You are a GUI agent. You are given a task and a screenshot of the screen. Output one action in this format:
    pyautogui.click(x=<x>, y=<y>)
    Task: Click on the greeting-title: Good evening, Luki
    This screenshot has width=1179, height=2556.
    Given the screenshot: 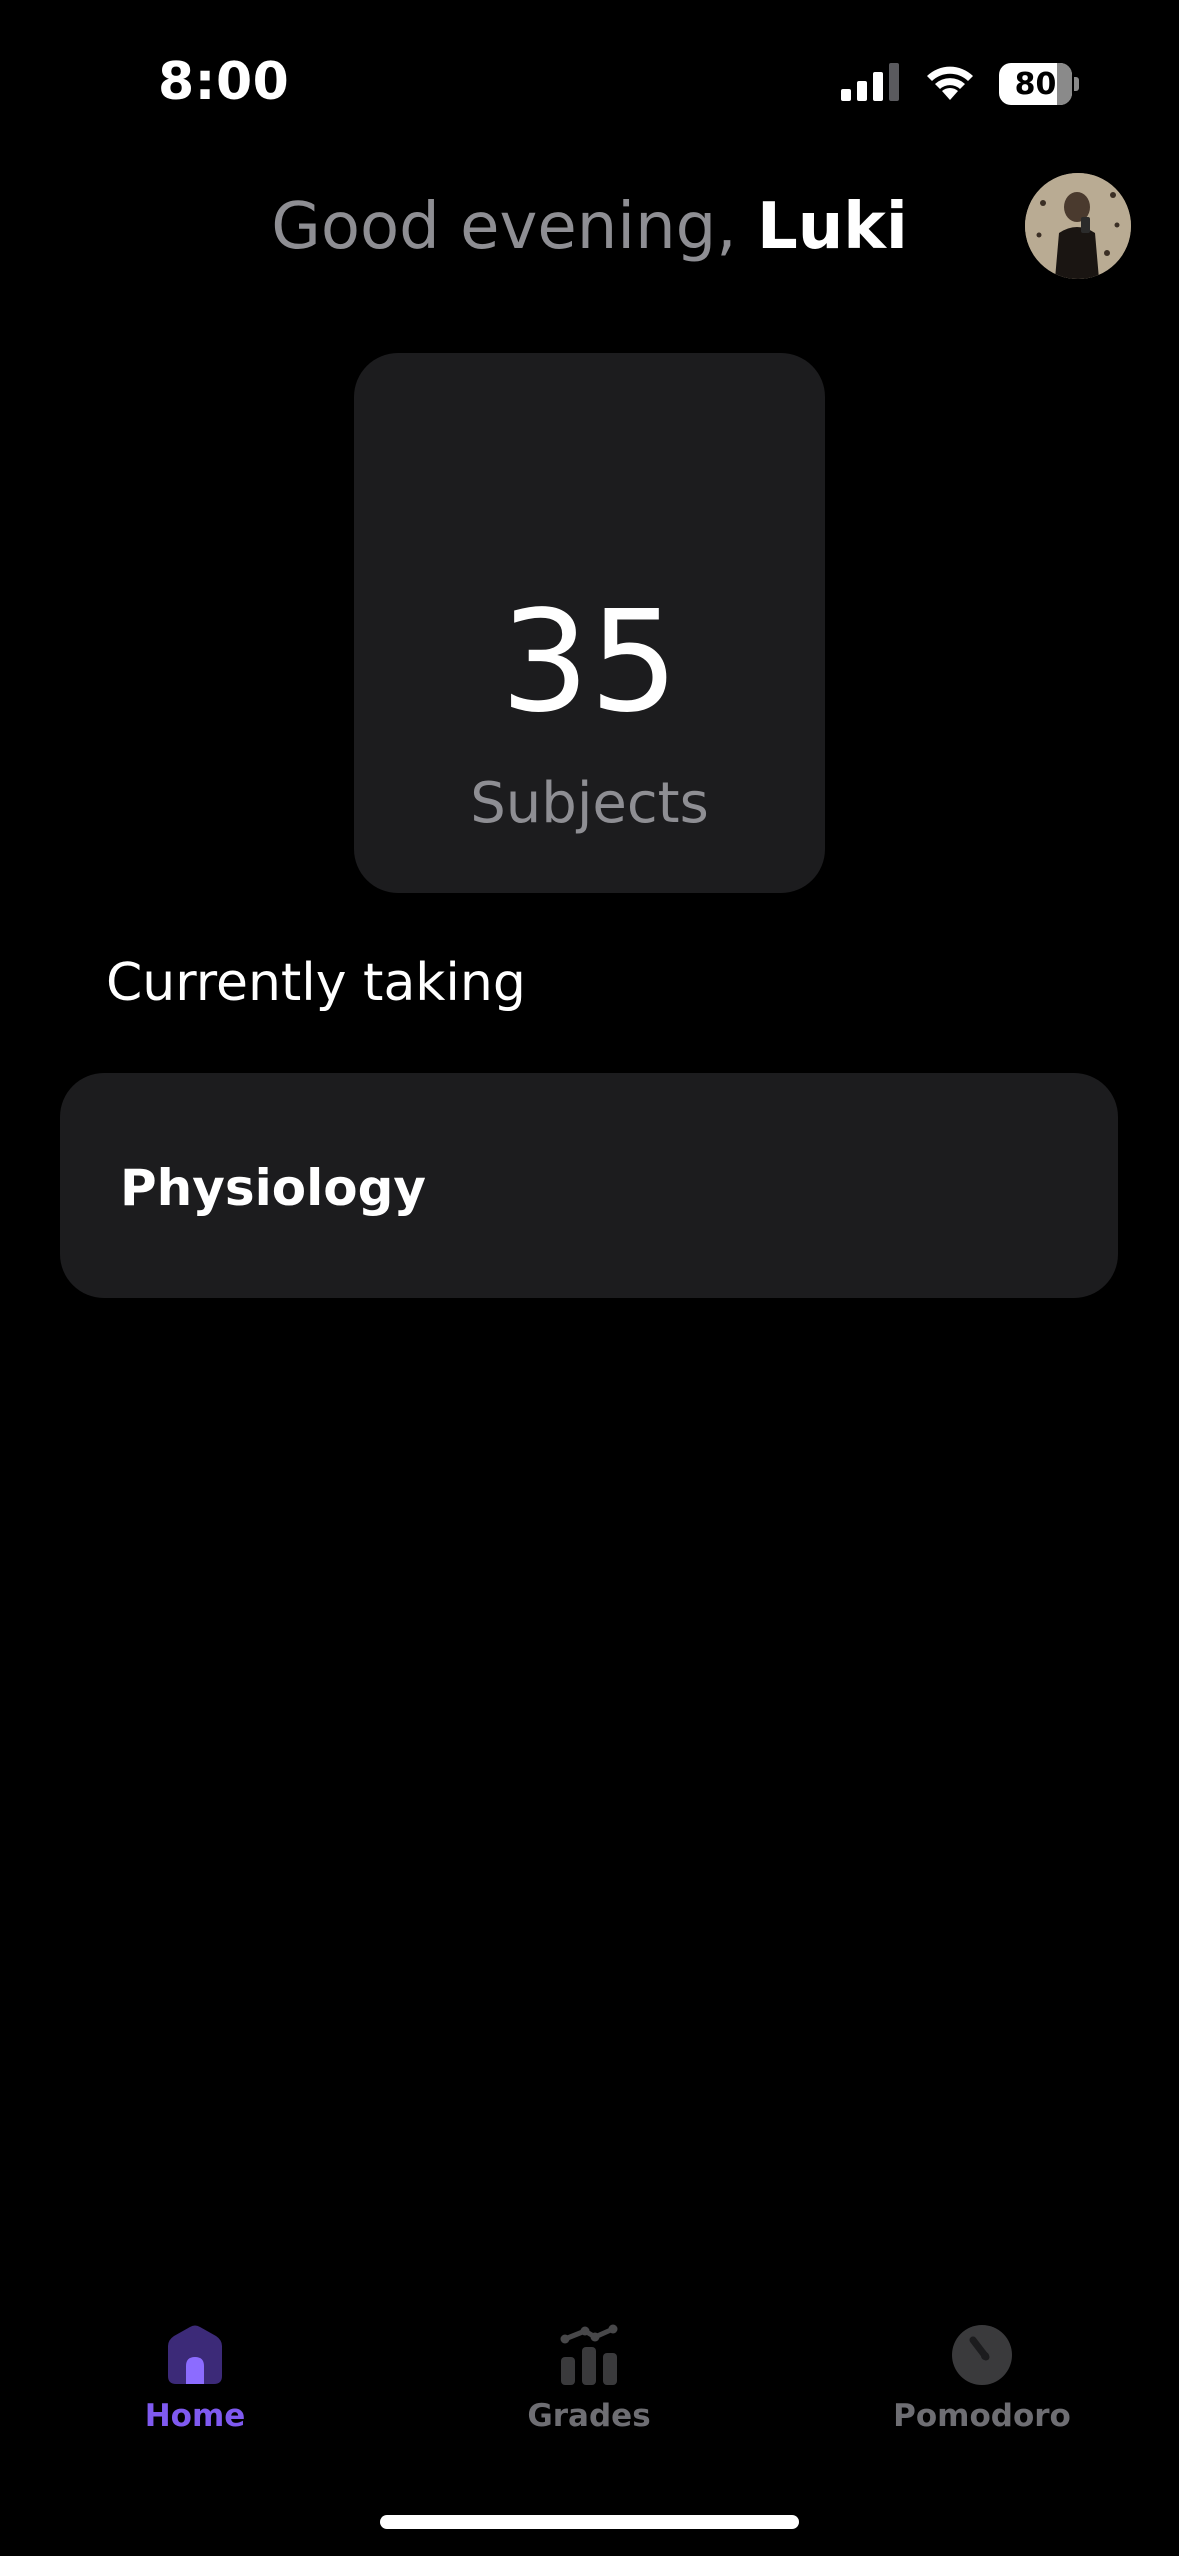 What is the action you would take?
    pyautogui.click(x=589, y=227)
    